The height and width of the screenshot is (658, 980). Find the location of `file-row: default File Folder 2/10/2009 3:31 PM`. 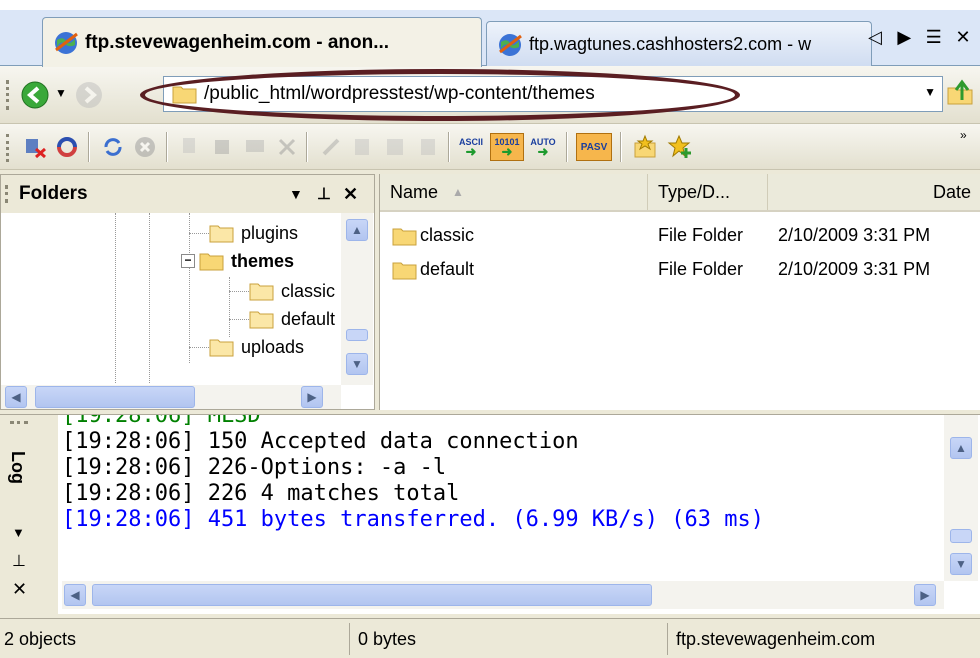

file-row: default File Folder 2/10/2009 3:31 PM is located at coordinates (680, 270).